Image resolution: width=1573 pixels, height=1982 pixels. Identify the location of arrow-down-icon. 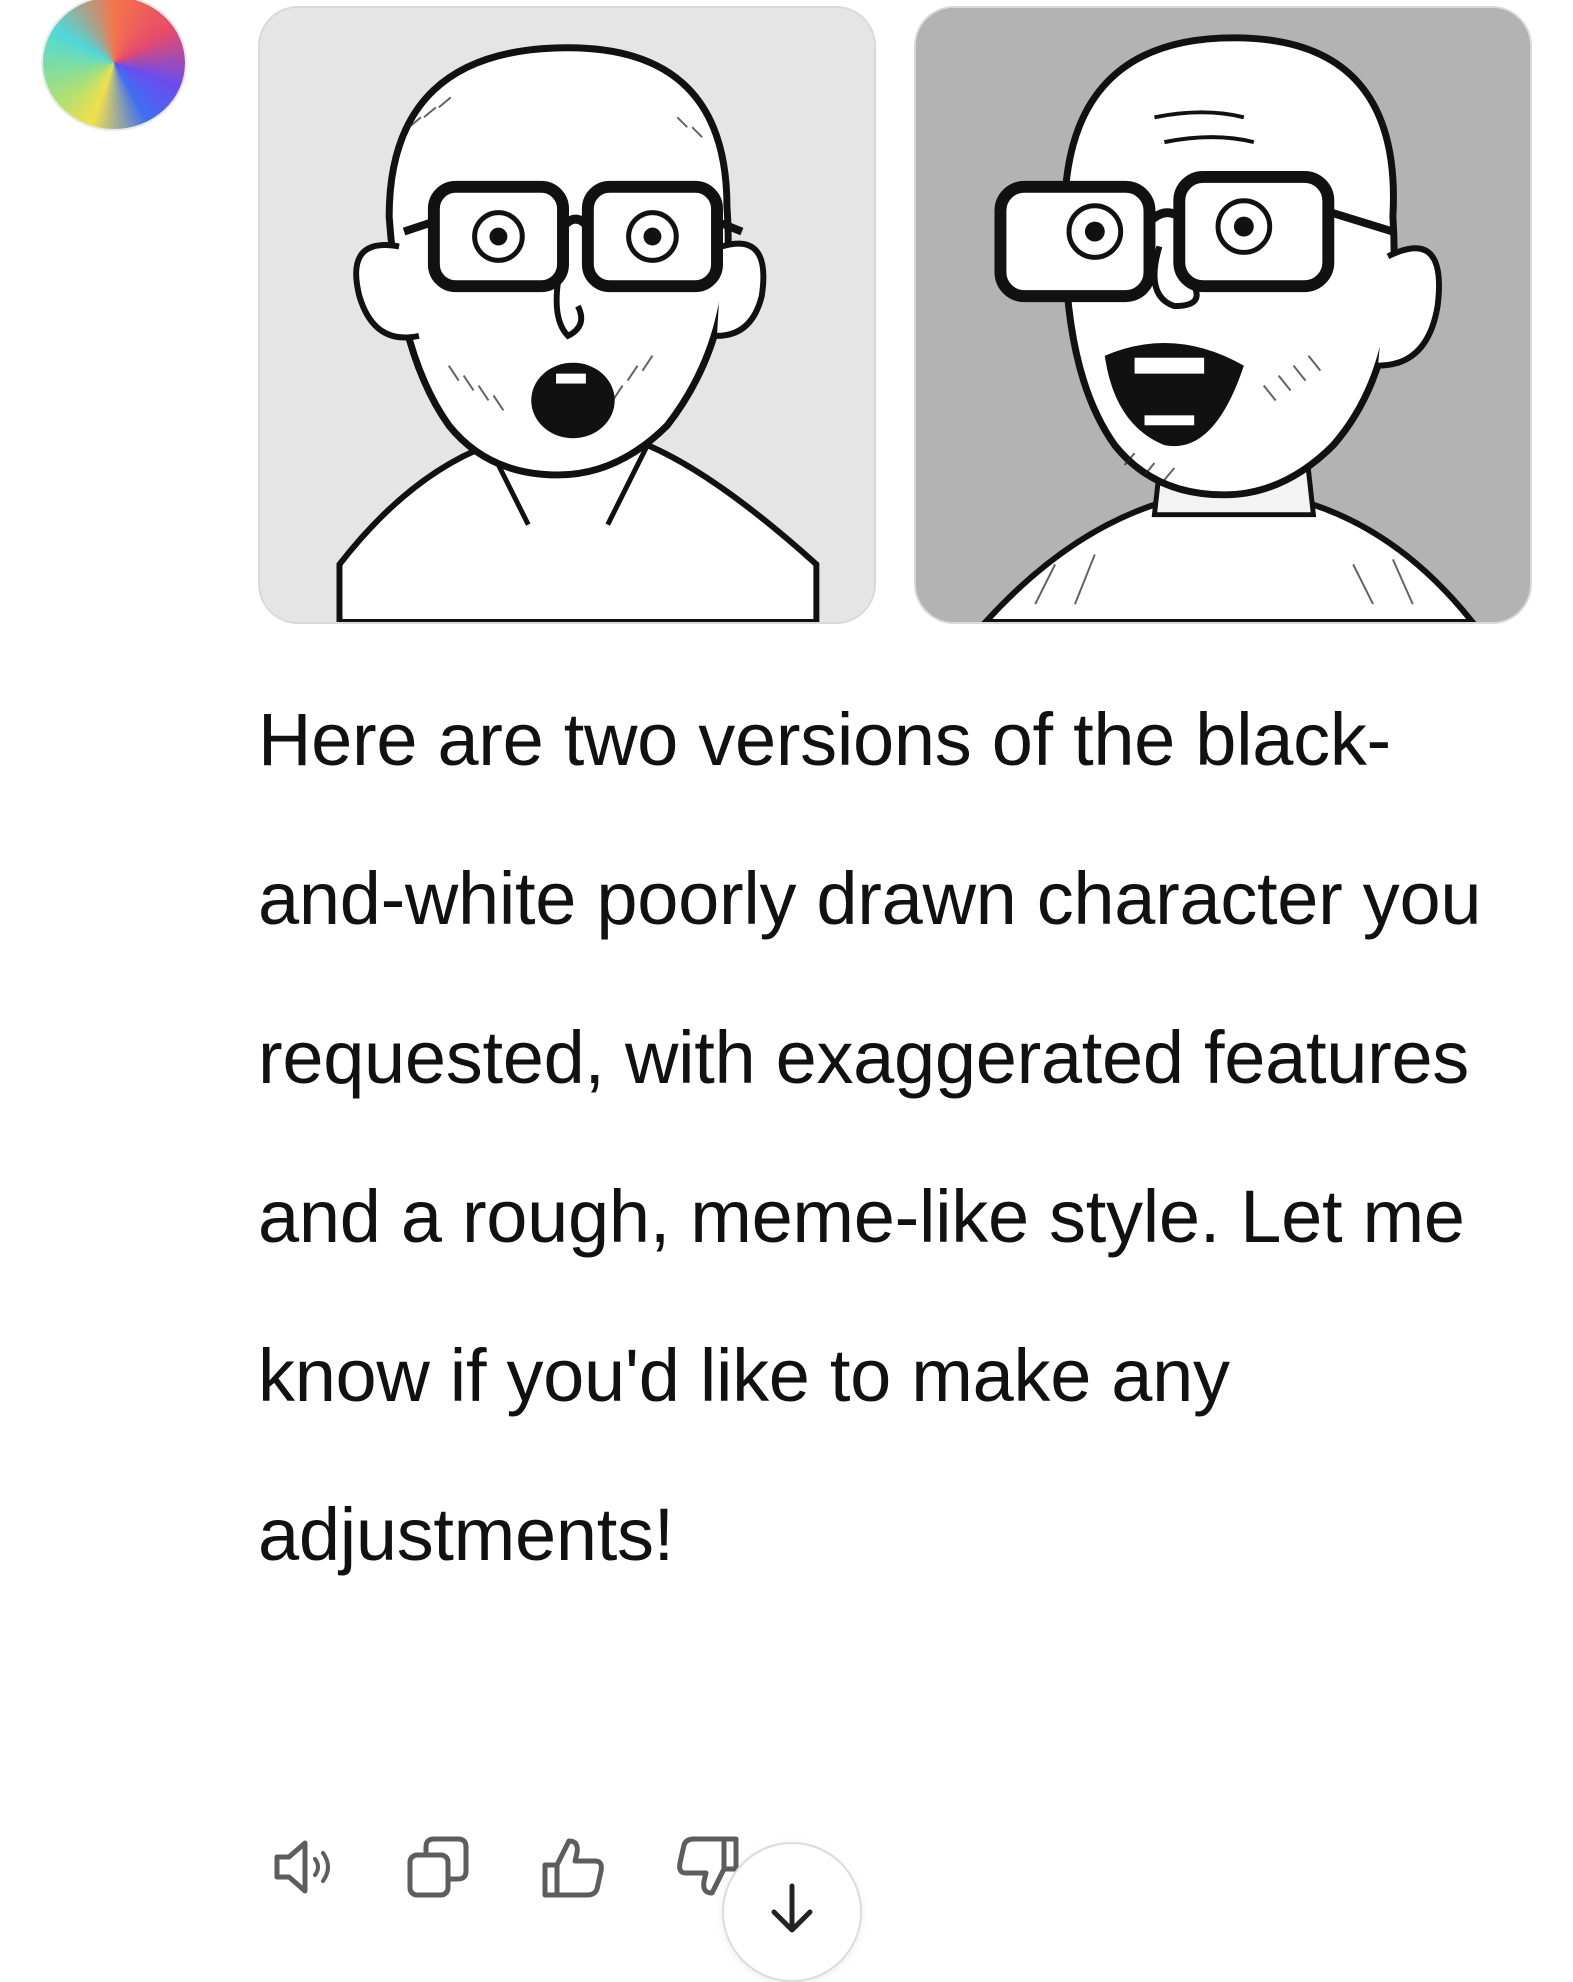
(792, 1908).